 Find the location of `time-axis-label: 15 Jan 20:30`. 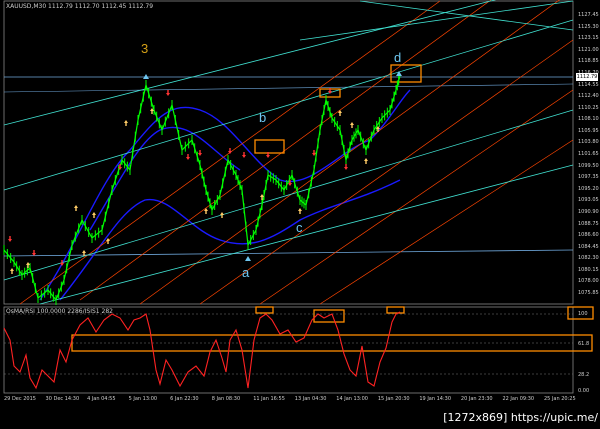

time-axis-label: 15 Jan 20:30 is located at coordinates (393, 399).